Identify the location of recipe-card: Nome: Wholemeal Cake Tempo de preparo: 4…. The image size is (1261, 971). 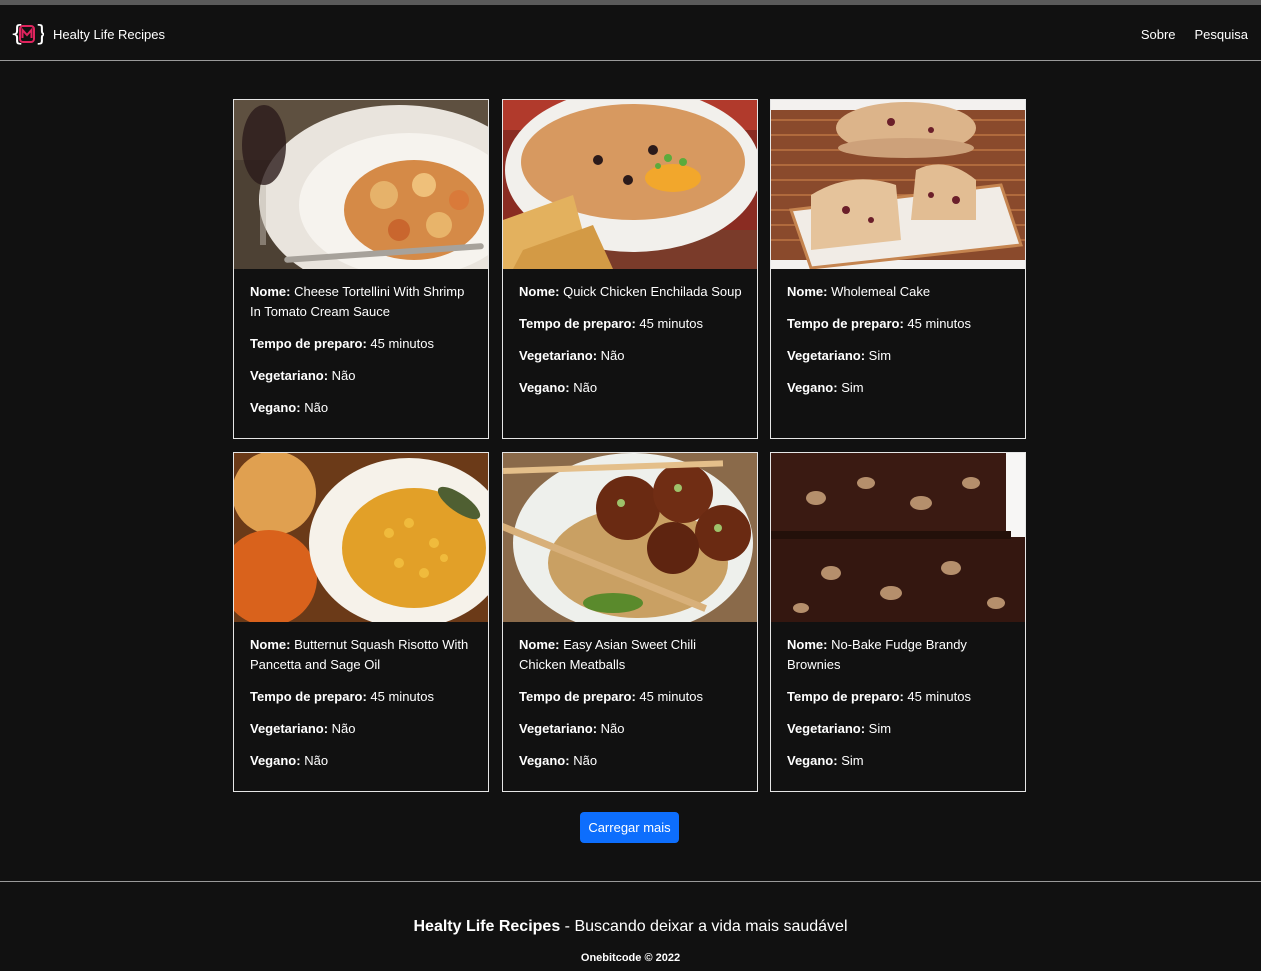
(898, 269).